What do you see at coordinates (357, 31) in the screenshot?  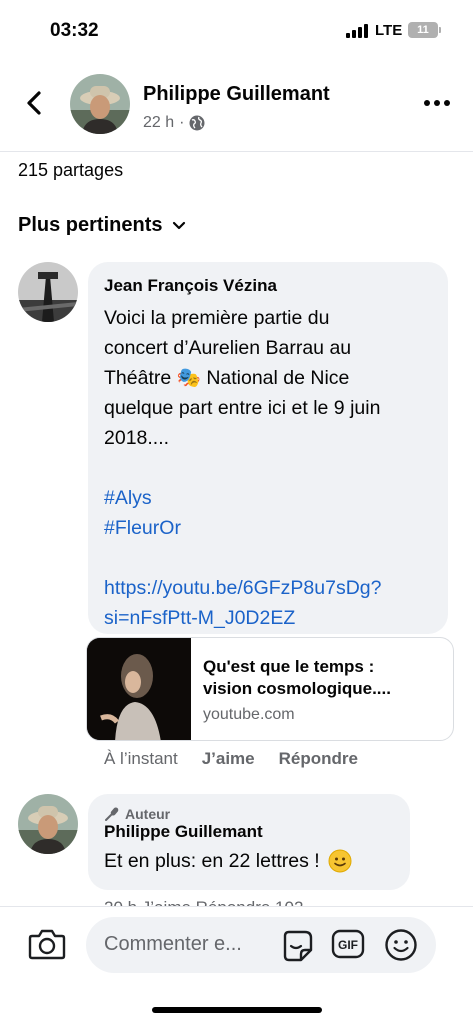 I see `signal-icon` at bounding box center [357, 31].